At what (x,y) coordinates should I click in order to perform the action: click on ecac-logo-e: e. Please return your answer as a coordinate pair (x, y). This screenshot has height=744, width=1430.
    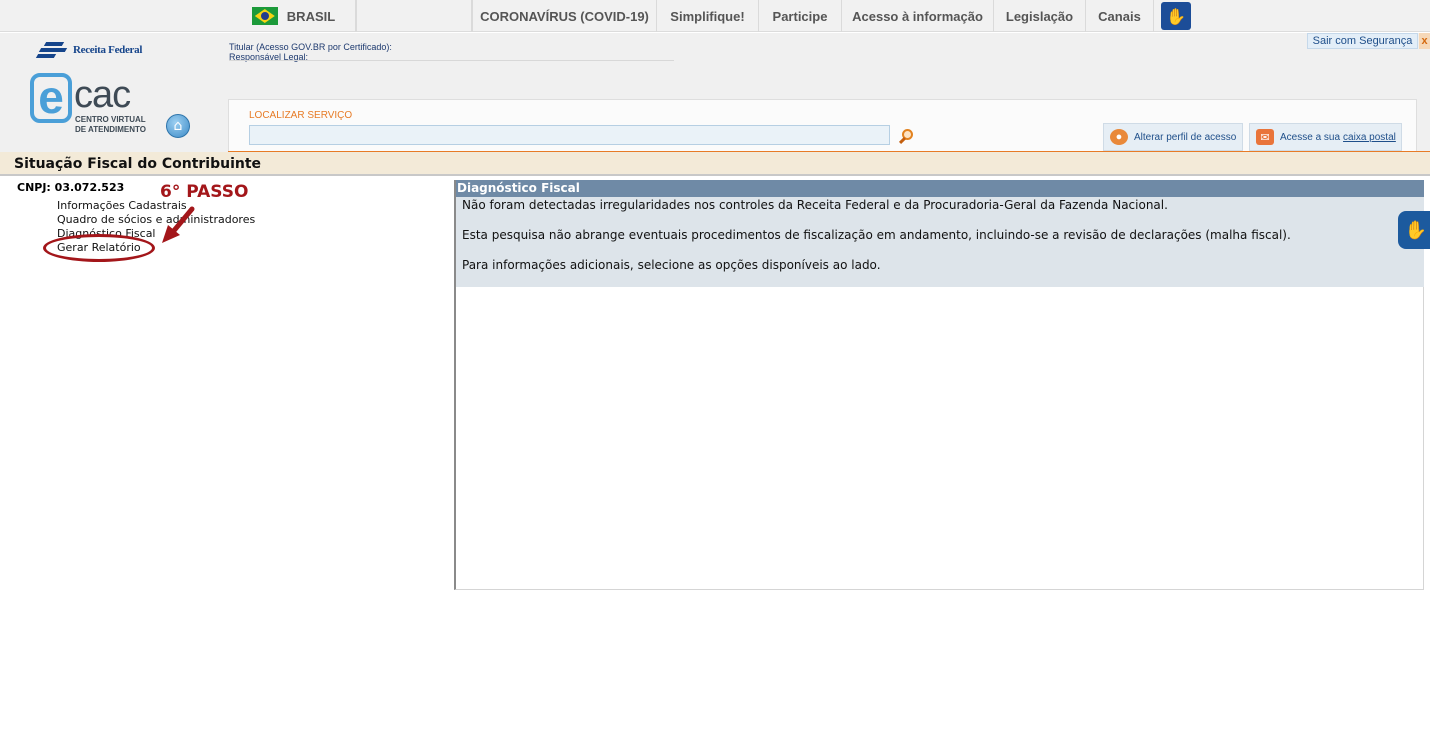
    Looking at the image, I should click on (51, 98).